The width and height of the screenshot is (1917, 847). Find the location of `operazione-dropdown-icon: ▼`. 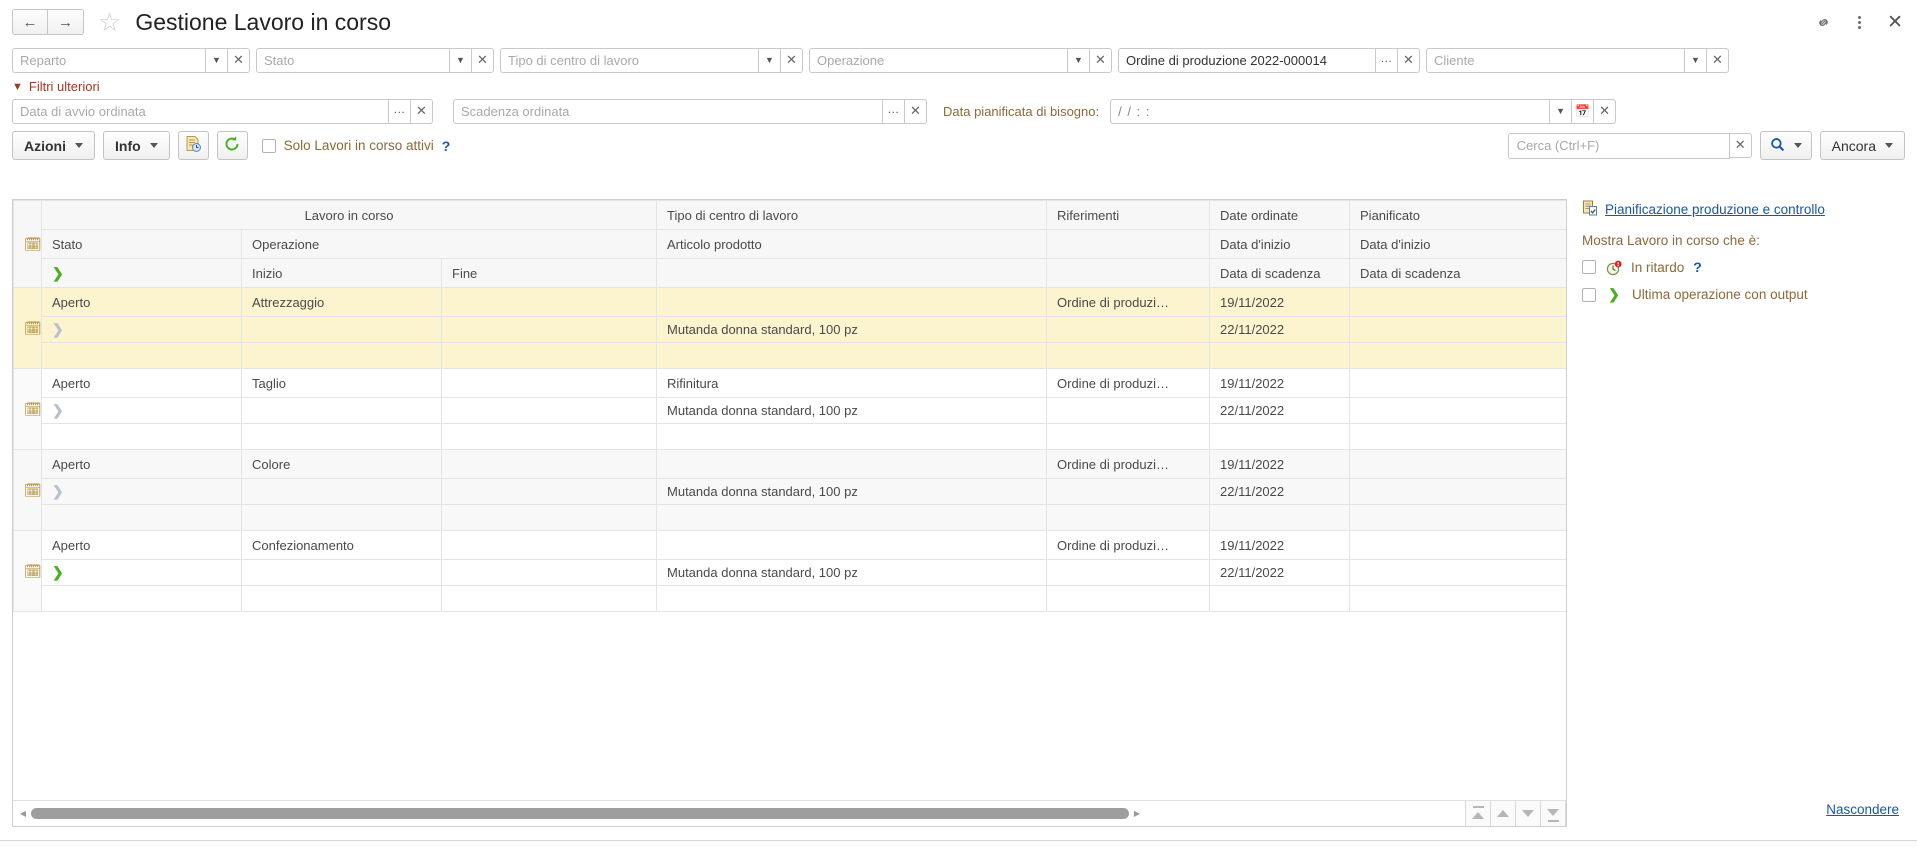

operazione-dropdown-icon: ▼ is located at coordinates (1079, 60).